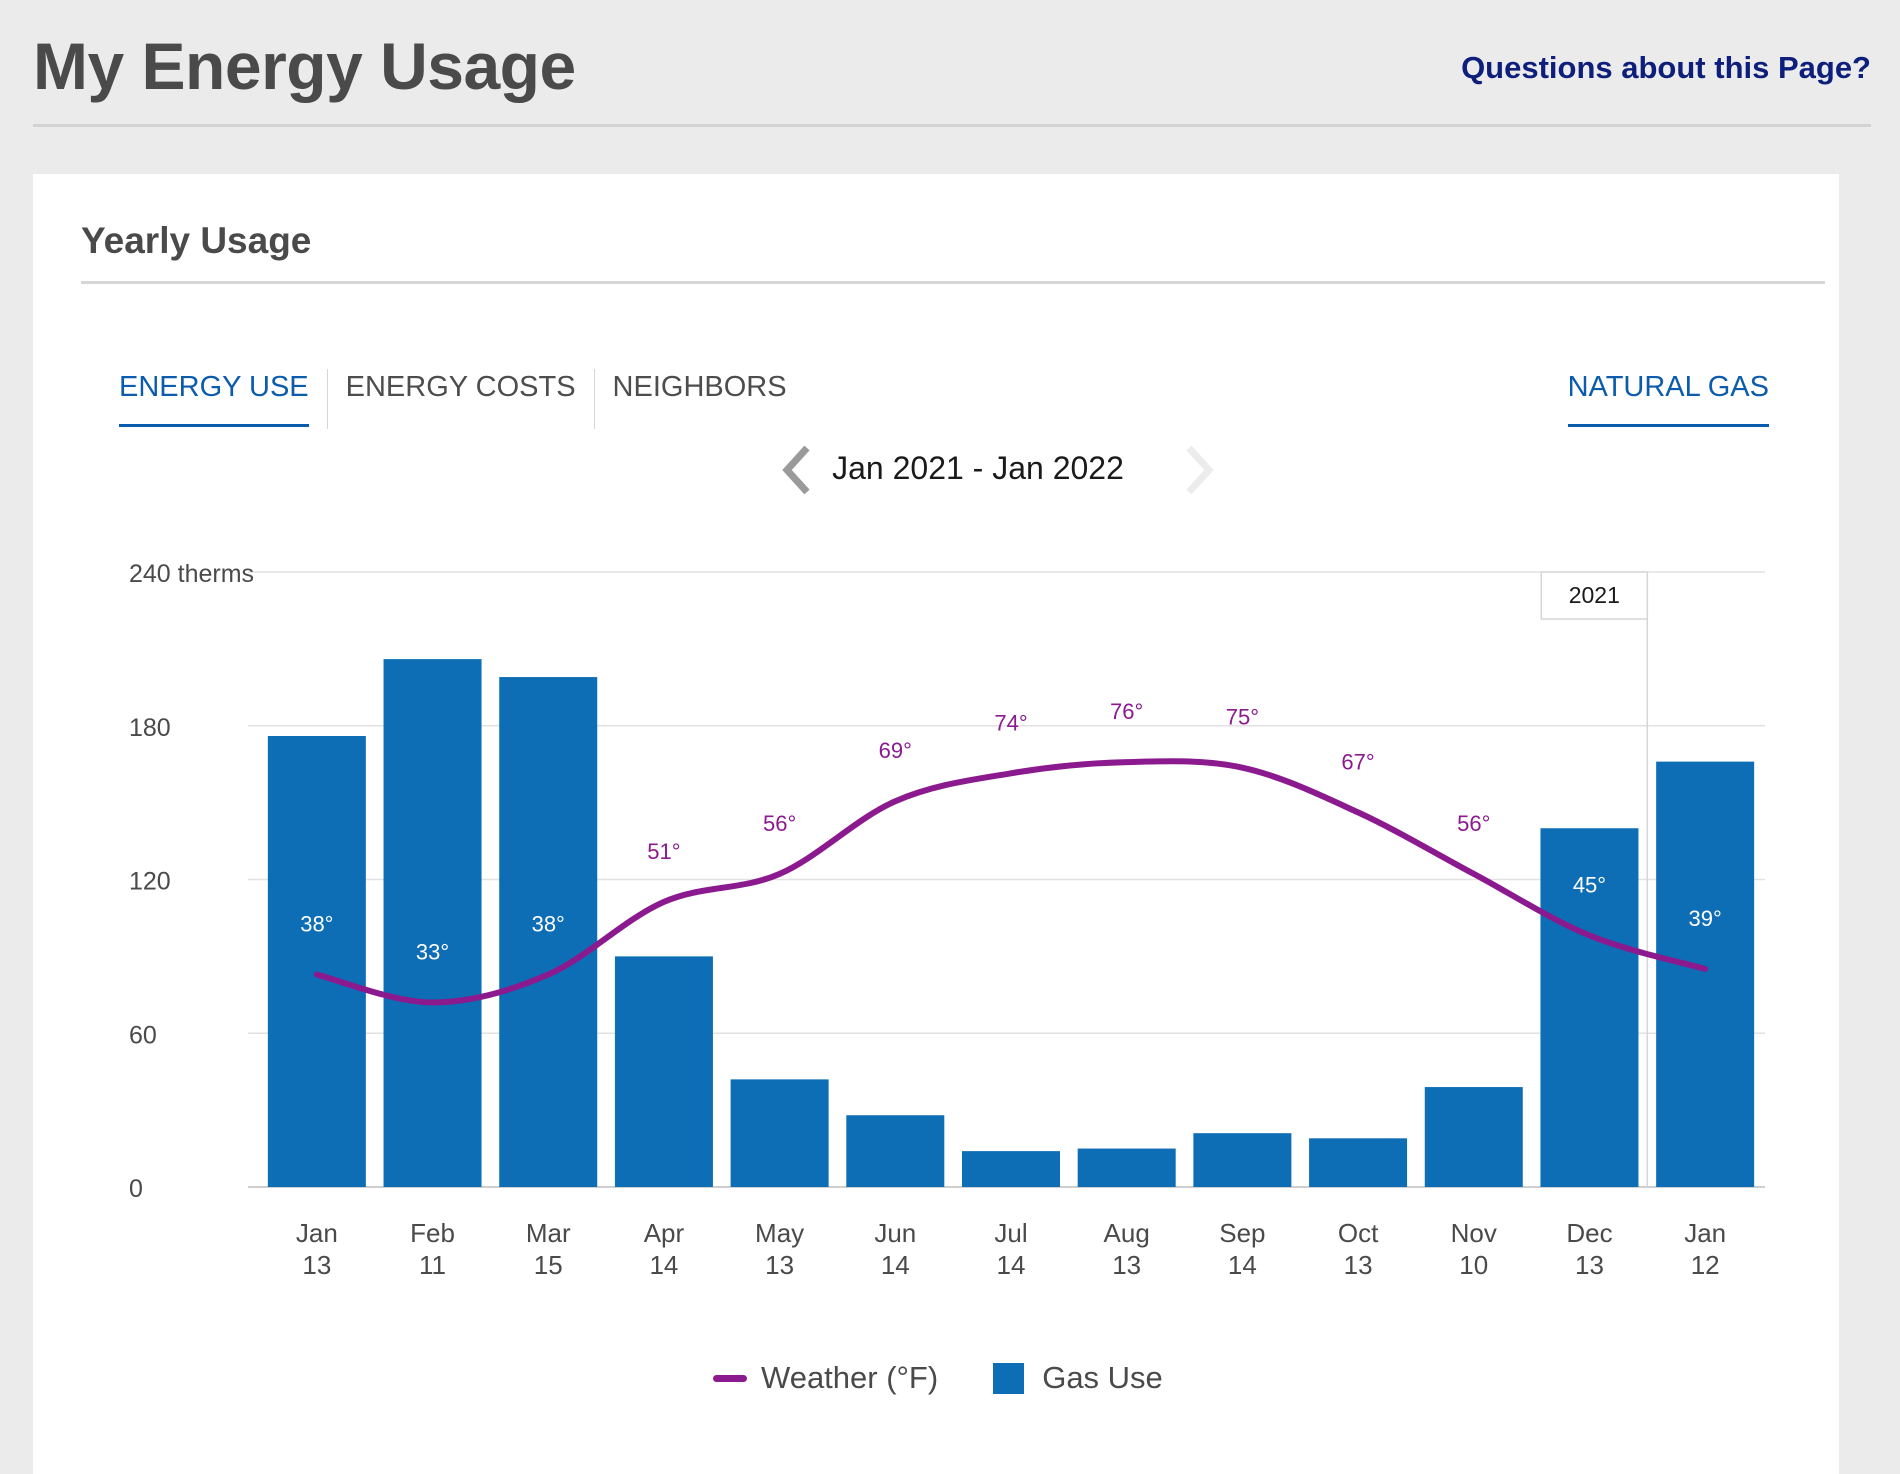  What do you see at coordinates (730, 1378) in the screenshot?
I see `weather-swatch` at bounding box center [730, 1378].